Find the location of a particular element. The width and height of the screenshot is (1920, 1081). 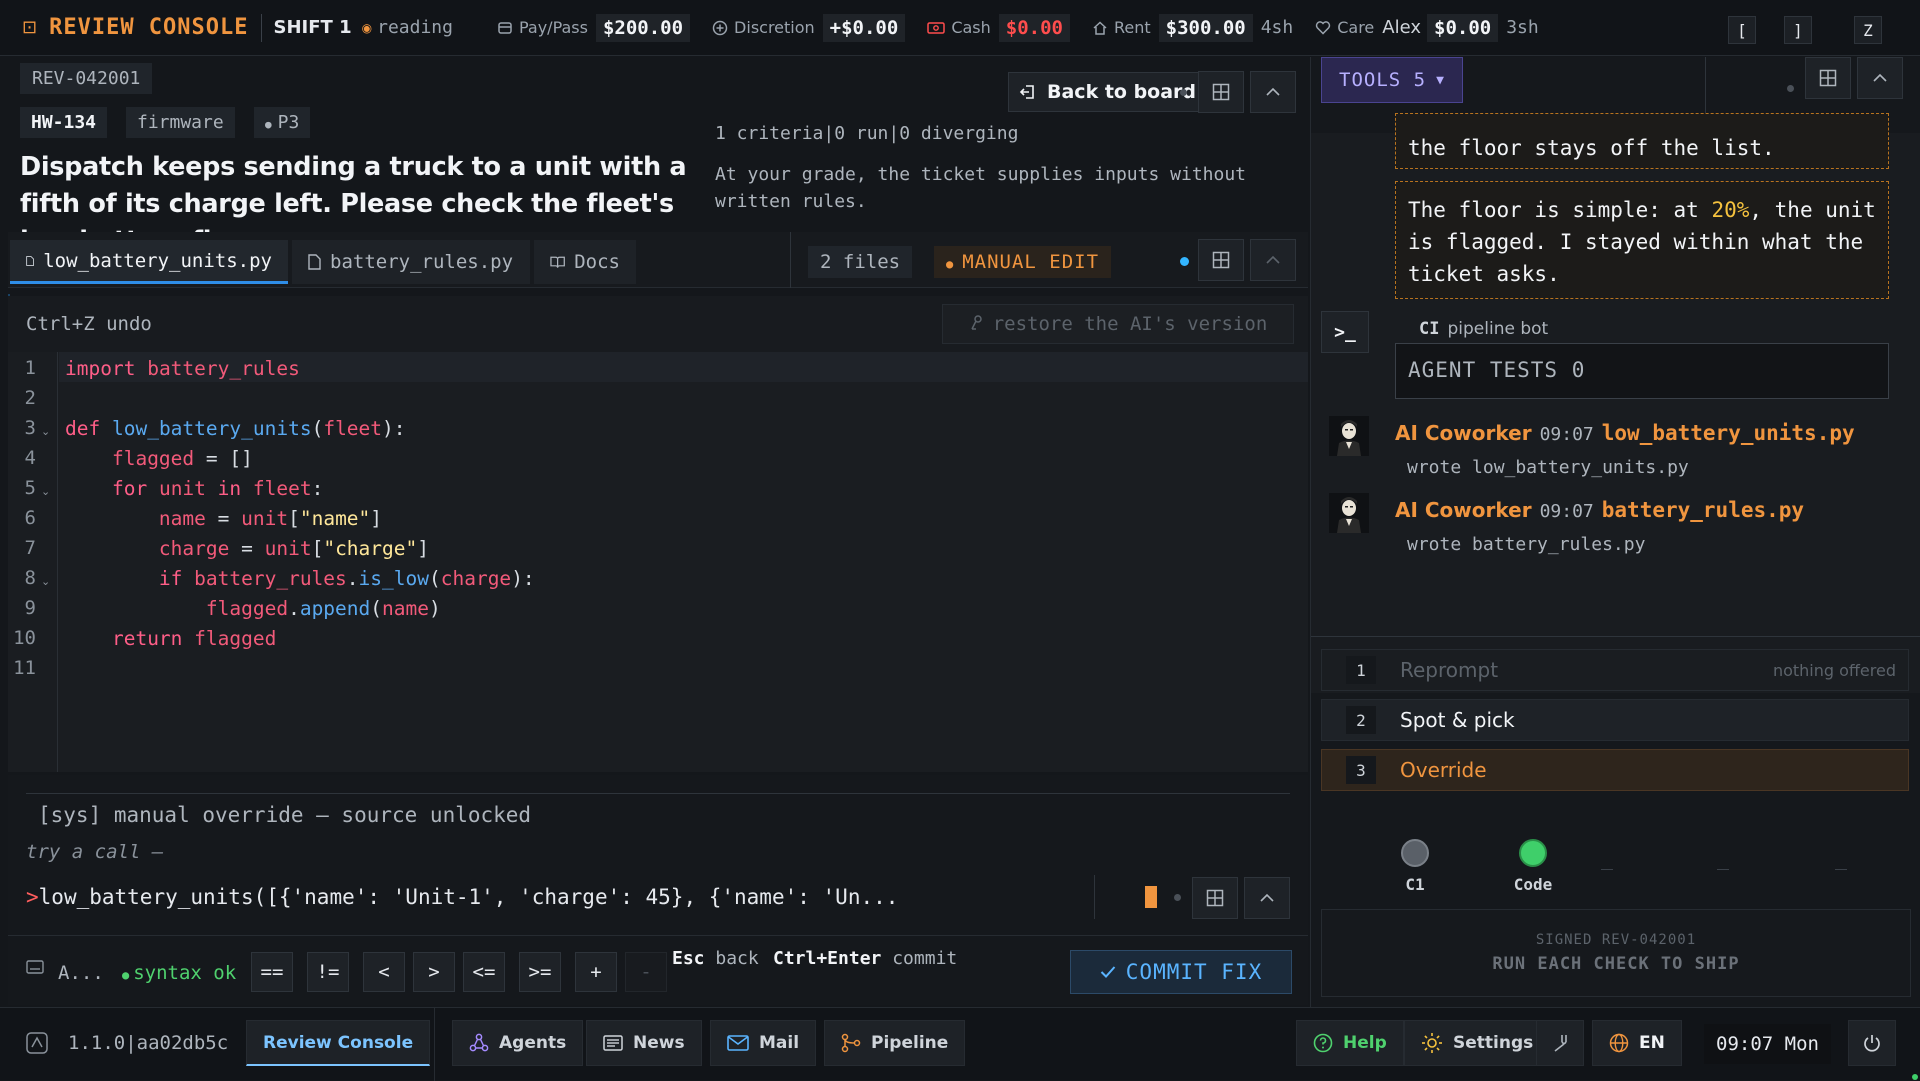

op-less-equal-button: <= is located at coordinates (484, 972).